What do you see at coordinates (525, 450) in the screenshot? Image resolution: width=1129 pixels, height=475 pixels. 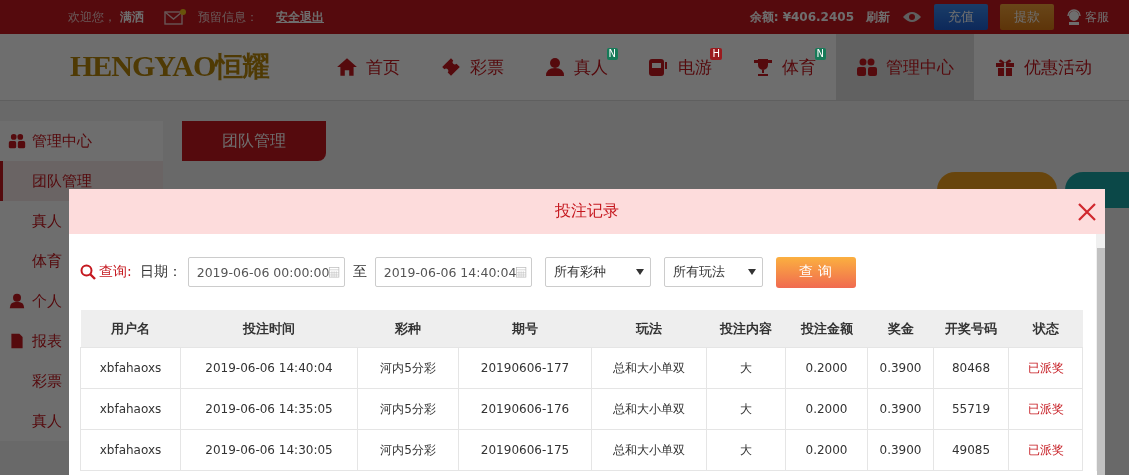 I see `table-cell: 20190606-175` at bounding box center [525, 450].